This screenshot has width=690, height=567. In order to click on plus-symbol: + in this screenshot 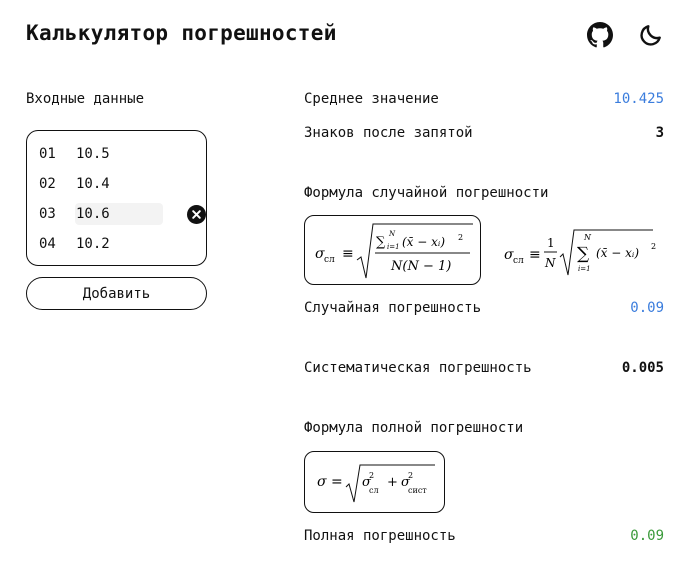, I will do `click(392, 482)`.